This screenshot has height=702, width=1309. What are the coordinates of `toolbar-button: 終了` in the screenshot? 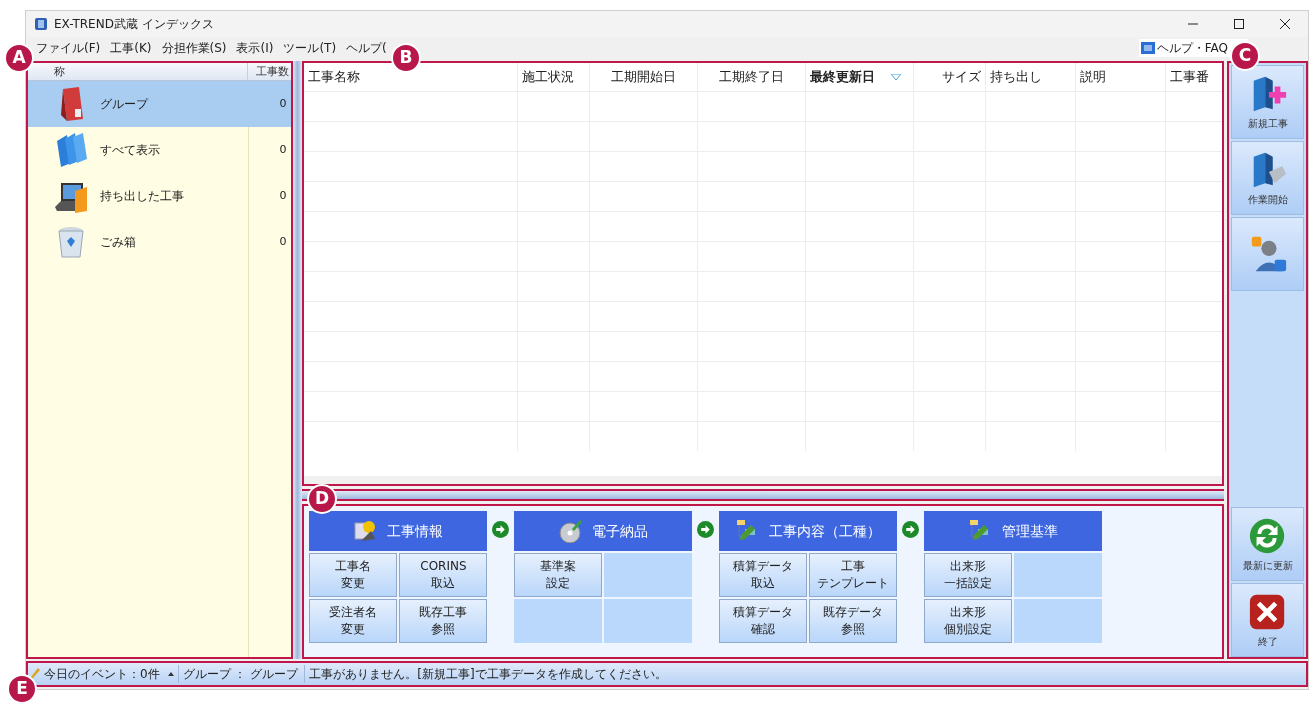 It's located at (1267, 620).